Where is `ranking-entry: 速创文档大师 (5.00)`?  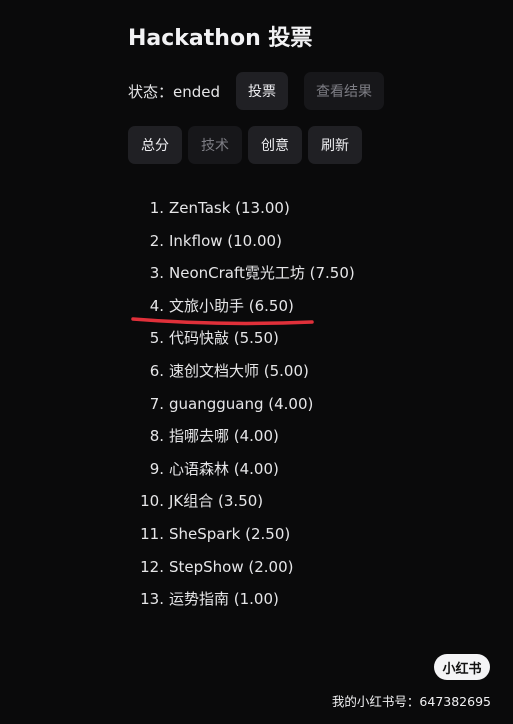 ranking-entry: 速创文档大师 (5.00) is located at coordinates (239, 370).